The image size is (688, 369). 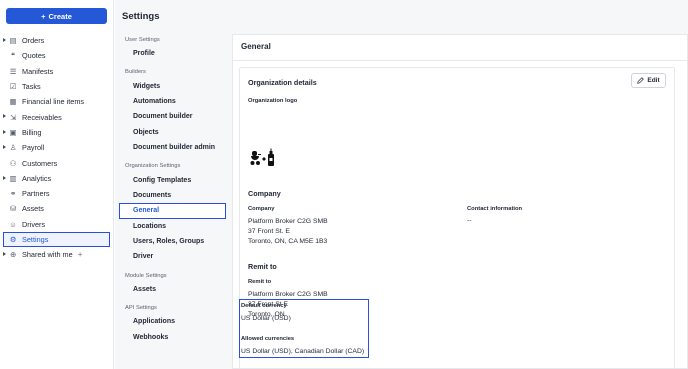 What do you see at coordinates (172, 195) in the screenshot?
I see `subnav-item-documents: Documents` at bounding box center [172, 195].